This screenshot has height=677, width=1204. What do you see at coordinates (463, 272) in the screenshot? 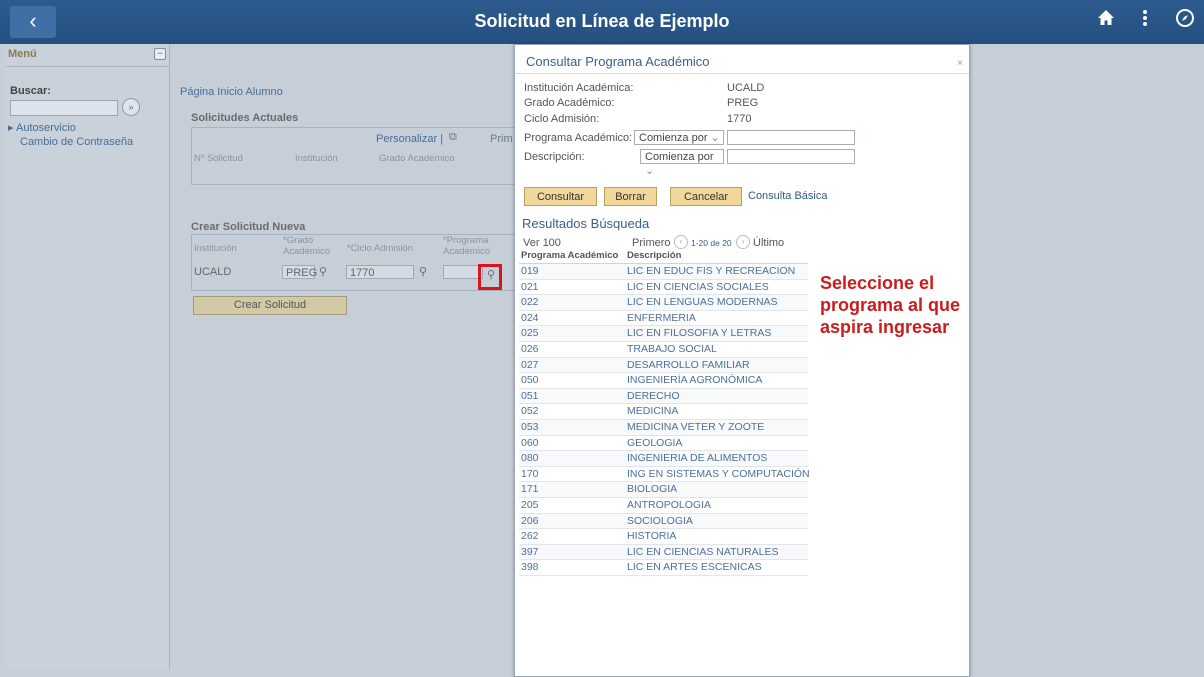
I see `programa-field` at bounding box center [463, 272].